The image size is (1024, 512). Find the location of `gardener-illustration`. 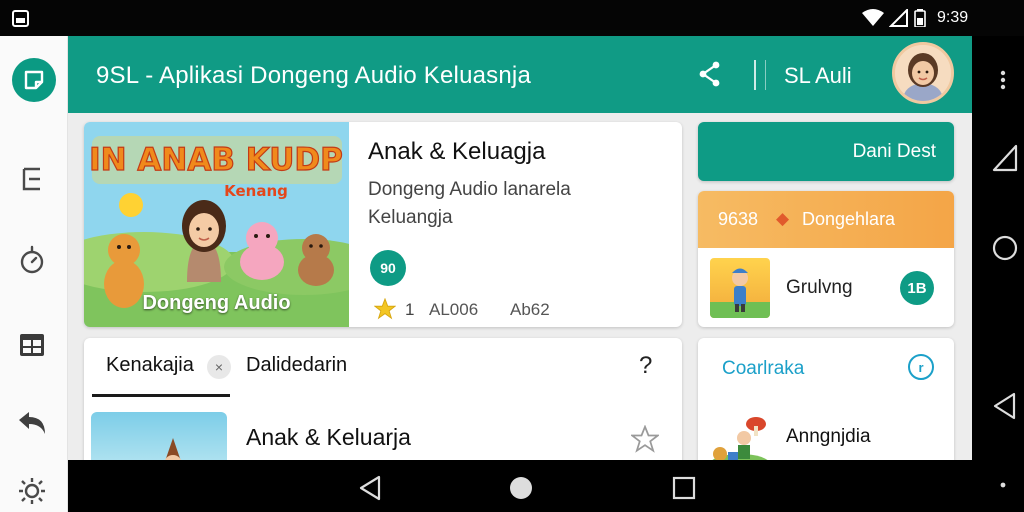

gardener-illustration is located at coordinates (740, 438).